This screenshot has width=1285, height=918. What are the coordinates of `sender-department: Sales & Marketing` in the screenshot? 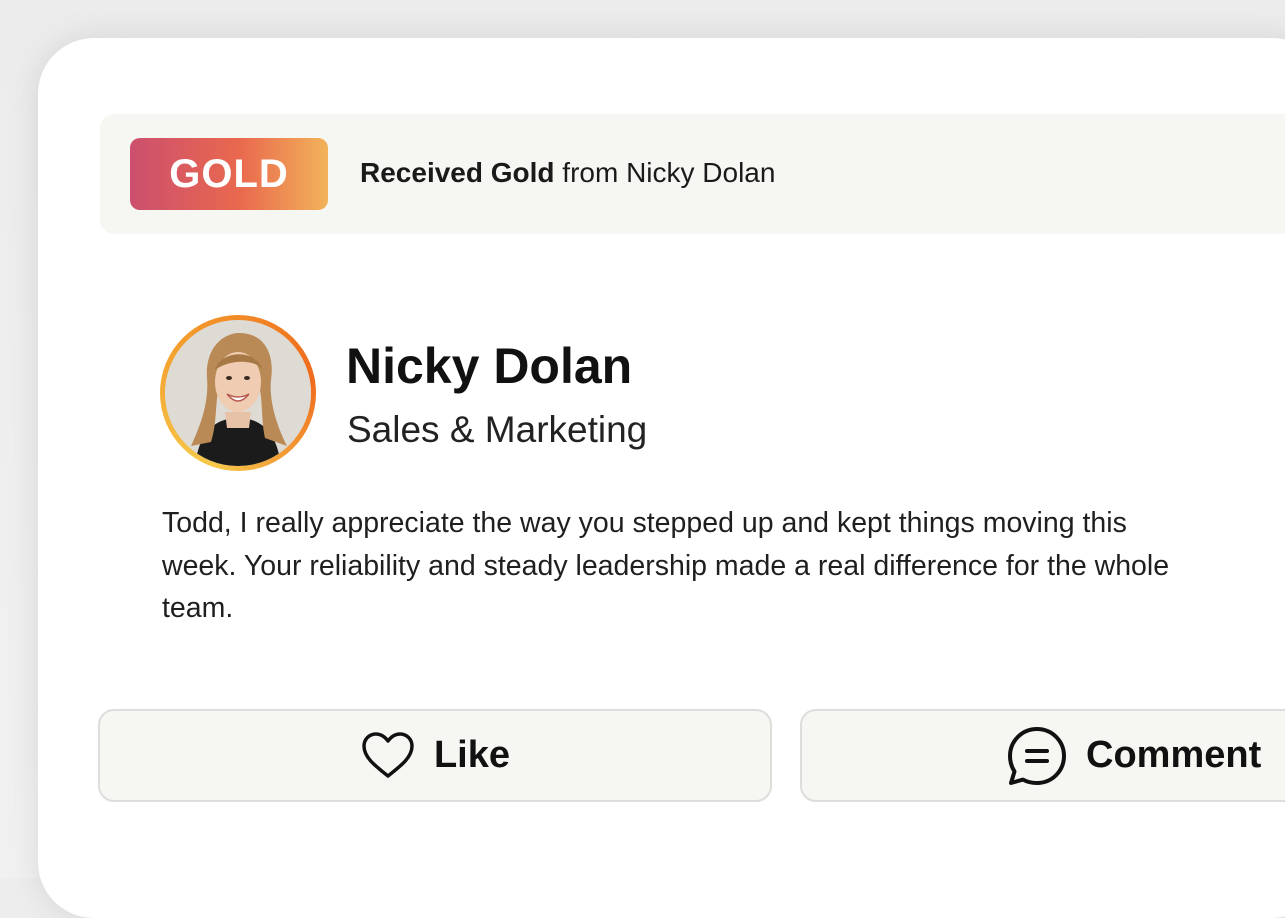 It's located at (497, 429).